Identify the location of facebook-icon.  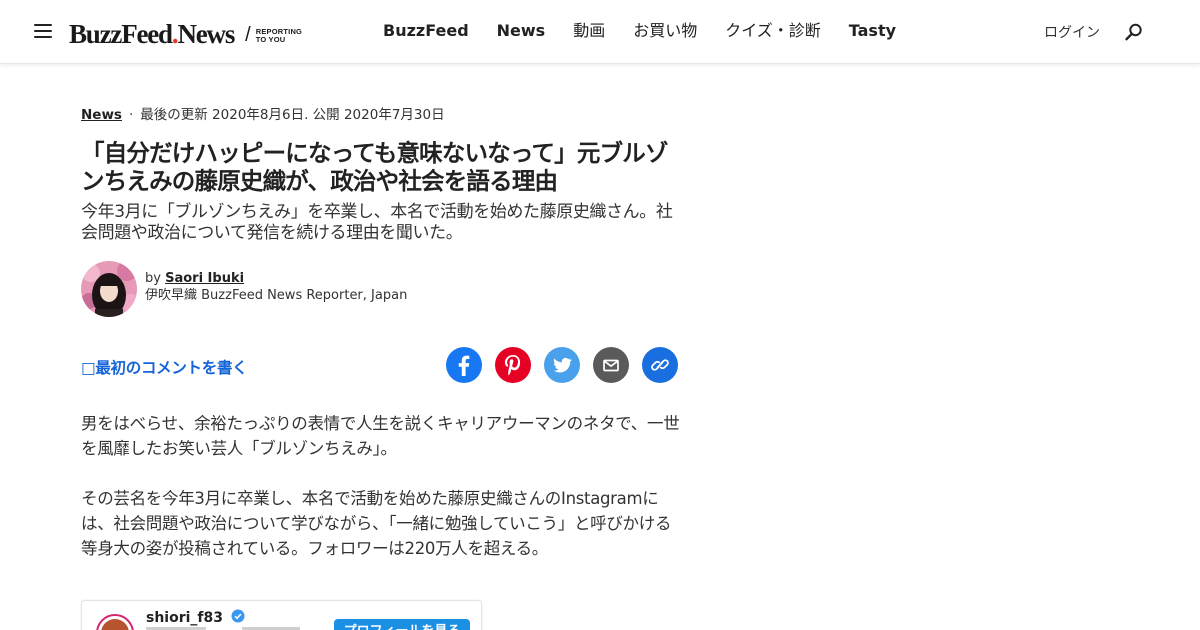
(464, 365).